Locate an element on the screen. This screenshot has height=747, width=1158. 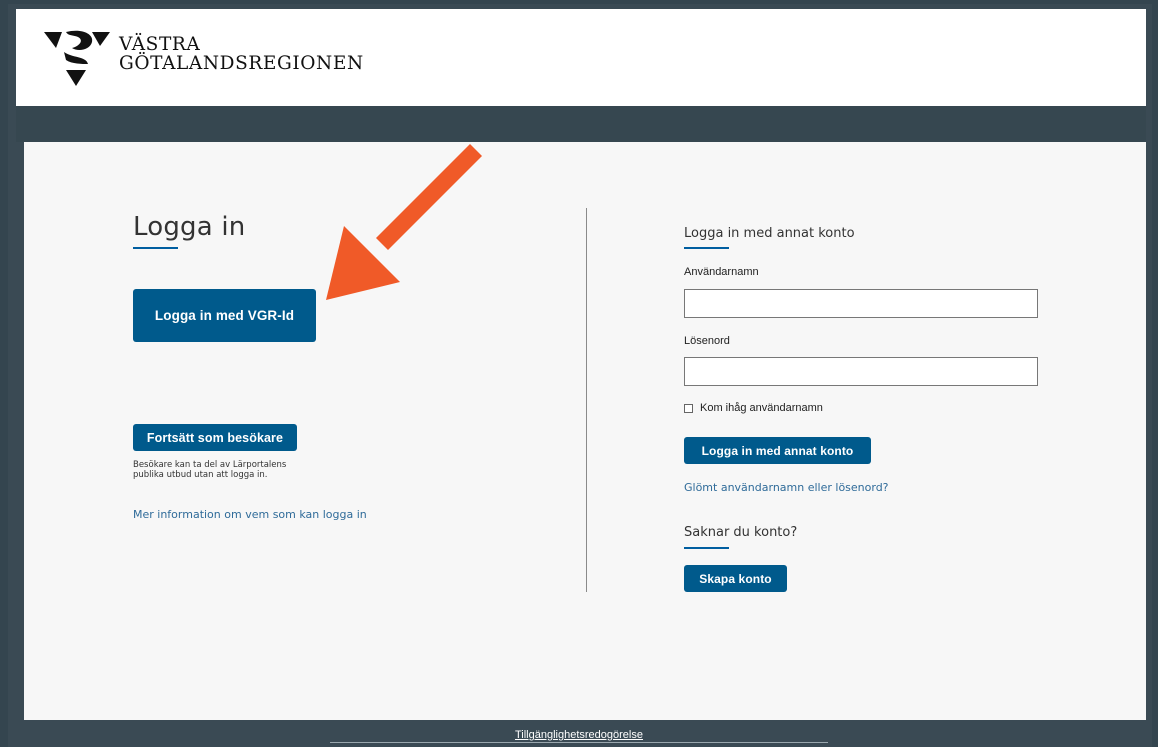
create-account-button: Skapa konto is located at coordinates (735, 578).